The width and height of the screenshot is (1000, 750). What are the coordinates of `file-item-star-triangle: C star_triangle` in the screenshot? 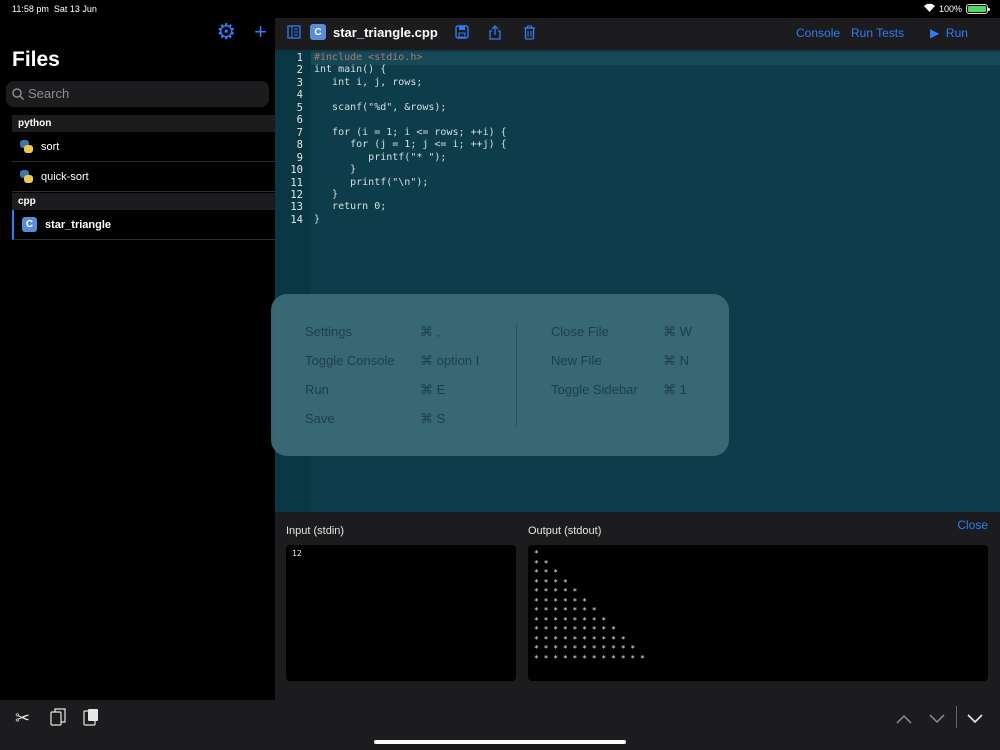 It's located at (143, 225).